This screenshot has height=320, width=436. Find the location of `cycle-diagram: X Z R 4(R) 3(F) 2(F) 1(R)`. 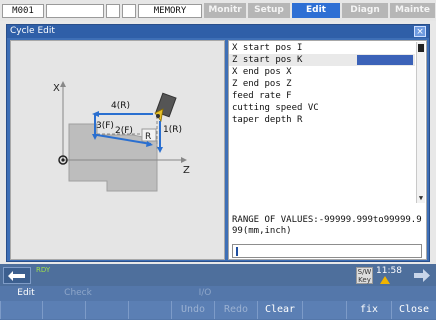

cycle-diagram: X Z R 4(R) 3(F) 2(F) 1(R) is located at coordinates (121, 136).